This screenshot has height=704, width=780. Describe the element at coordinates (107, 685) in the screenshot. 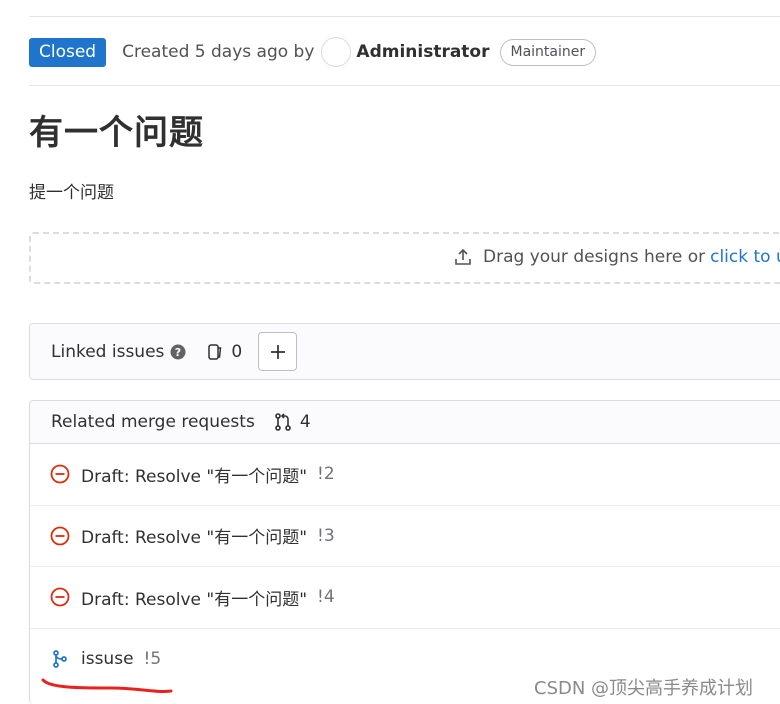

I see `red-underline-annotation` at that location.